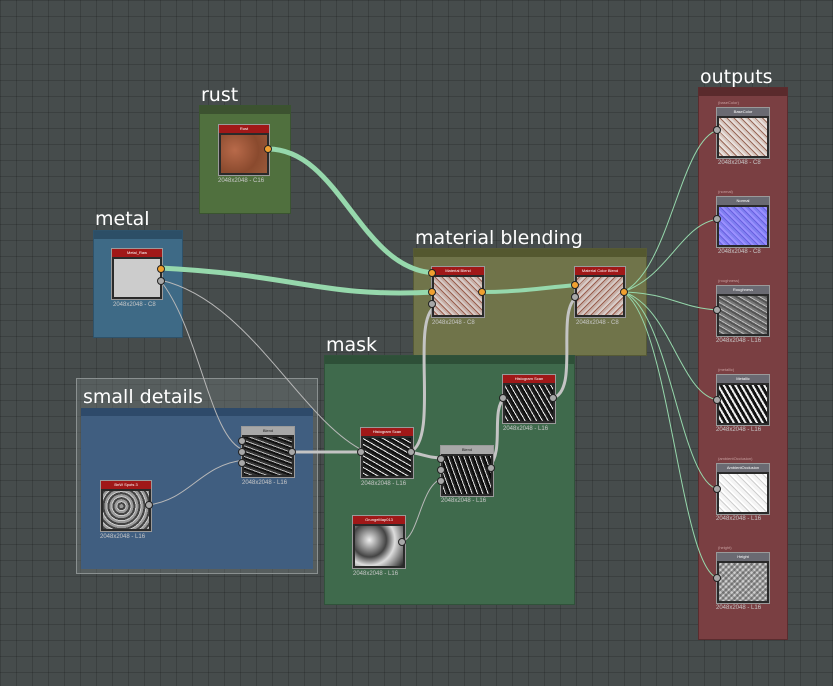  What do you see at coordinates (743, 112) in the screenshot?
I see `node-title: BaseColor` at bounding box center [743, 112].